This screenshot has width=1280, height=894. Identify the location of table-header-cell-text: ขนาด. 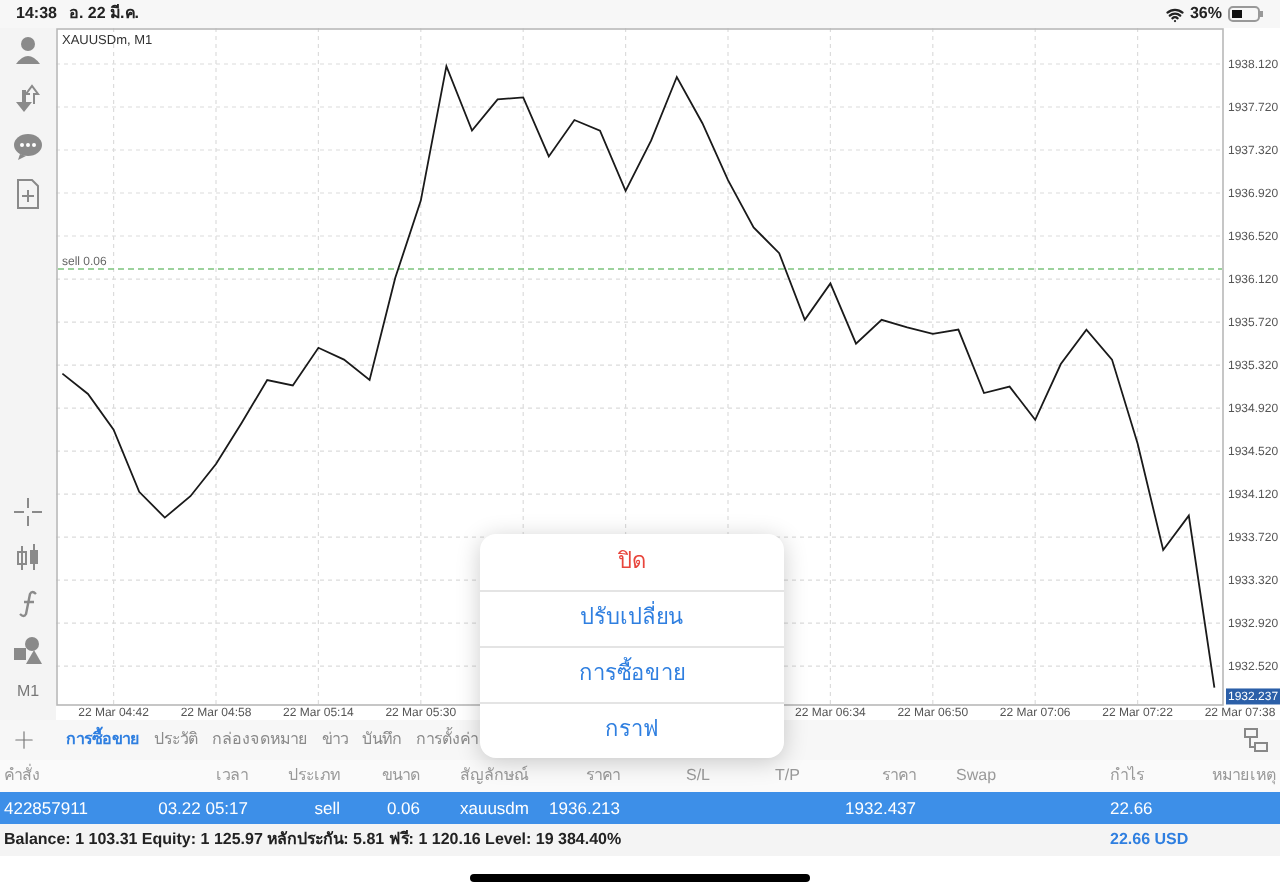
(401, 776).